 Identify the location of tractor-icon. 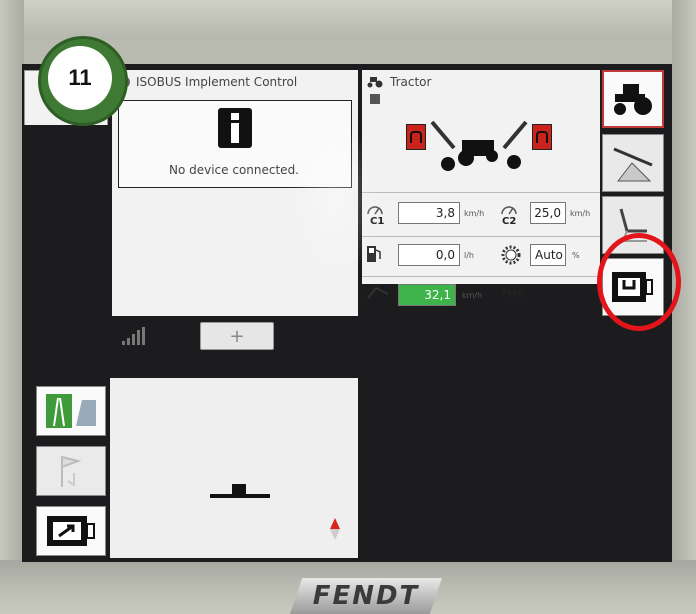
(633, 99).